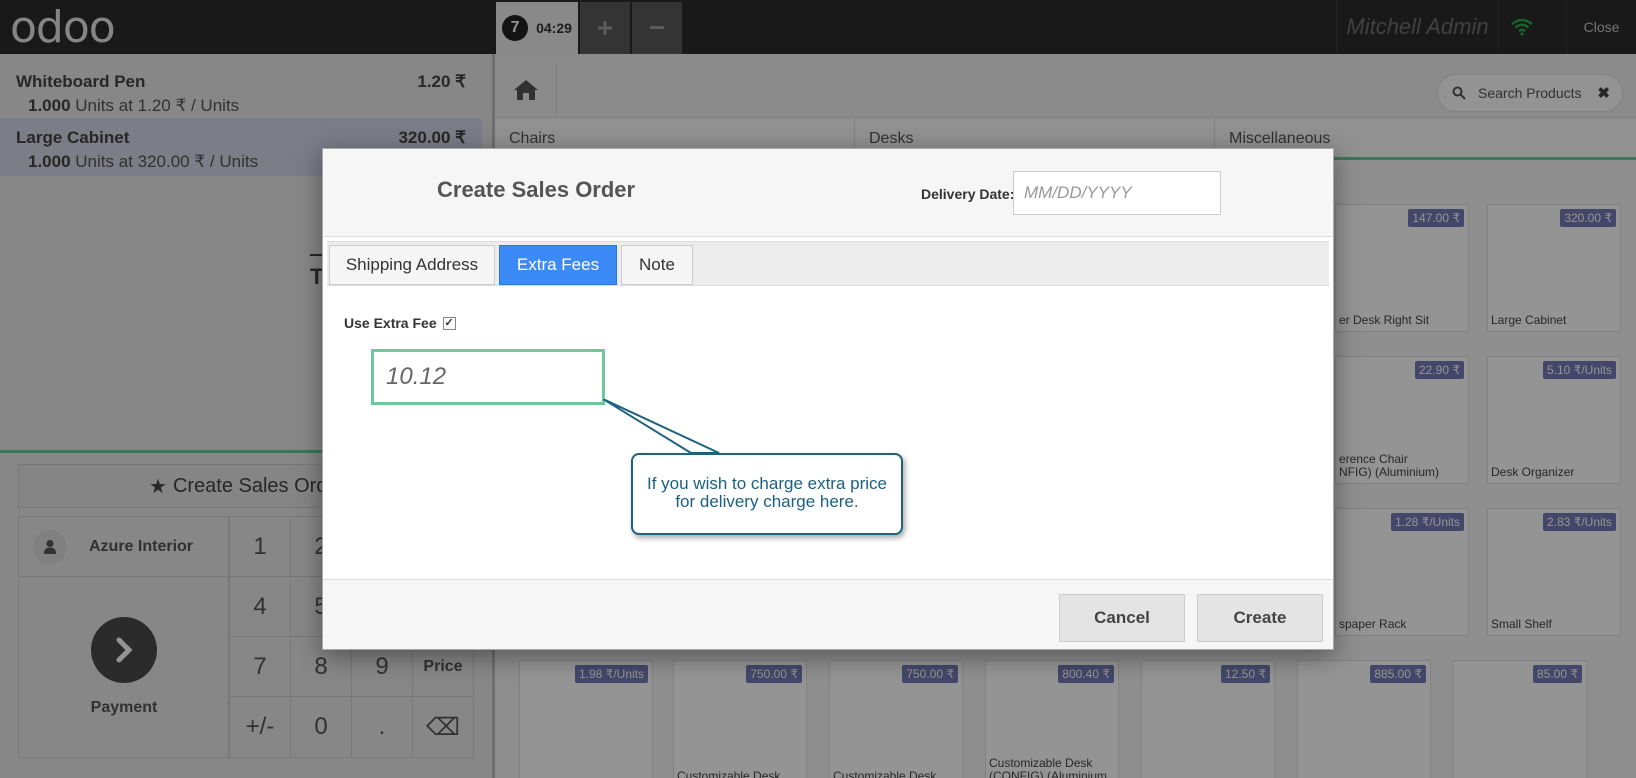 The height and width of the screenshot is (778, 1636). Describe the element at coordinates (1117, 193) in the screenshot. I see `delivery-date-input: MM/DD/YYYY` at that location.